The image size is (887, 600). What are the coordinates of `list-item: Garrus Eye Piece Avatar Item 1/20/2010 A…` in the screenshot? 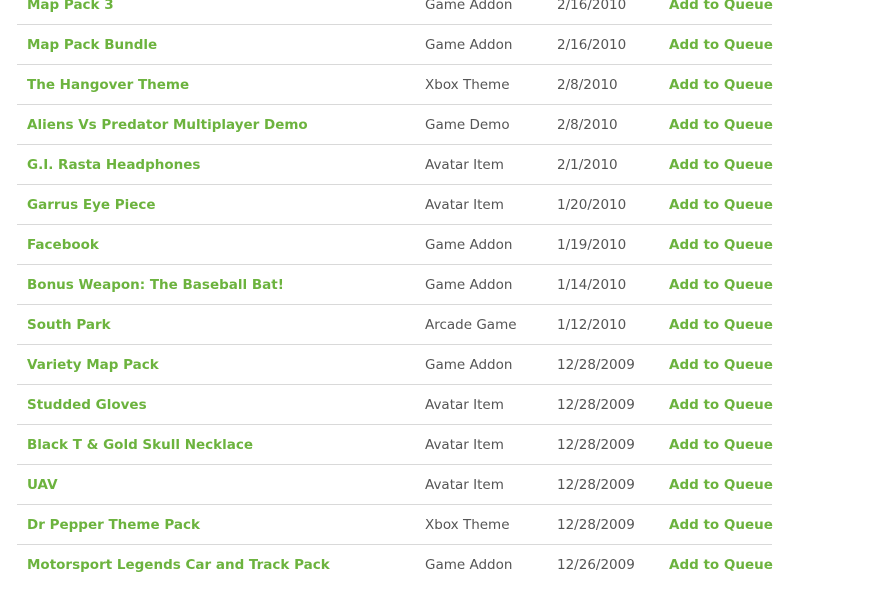 It's located at (395, 205).